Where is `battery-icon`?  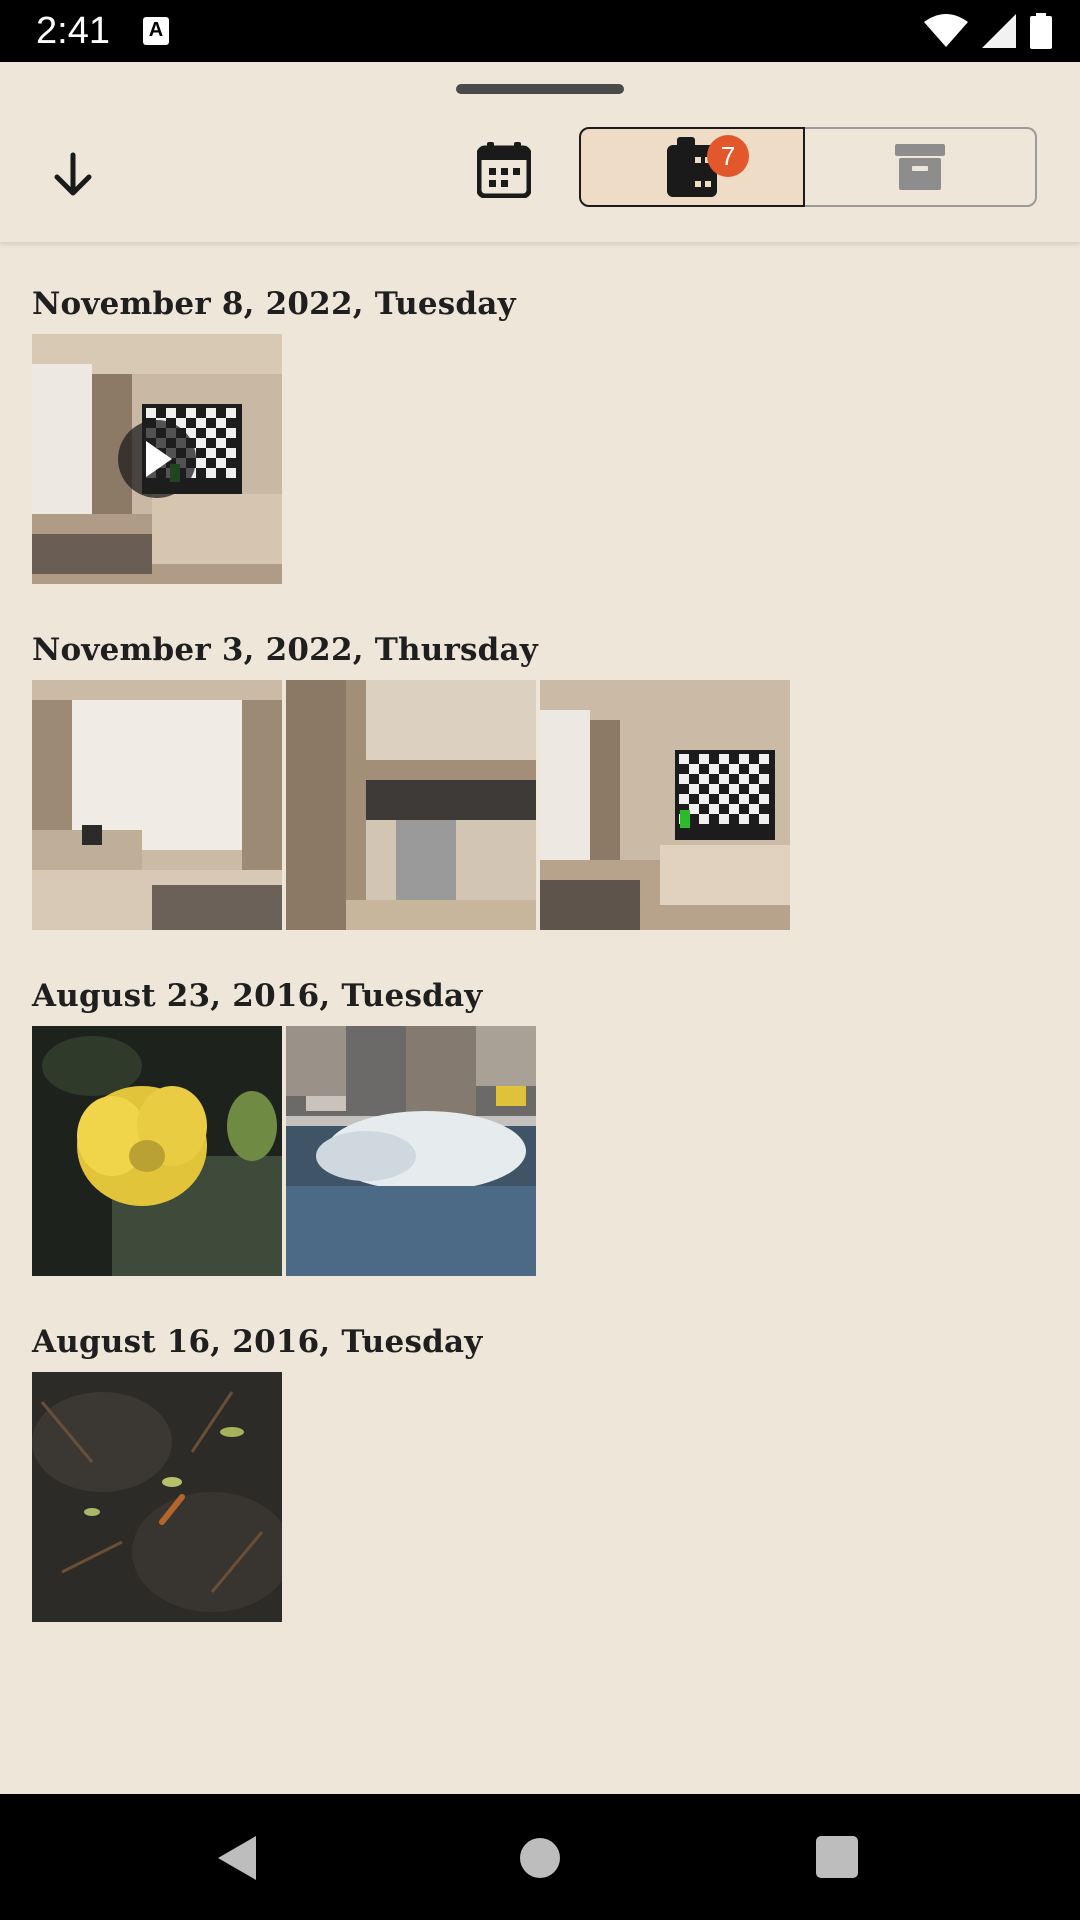 battery-icon is located at coordinates (1041, 31).